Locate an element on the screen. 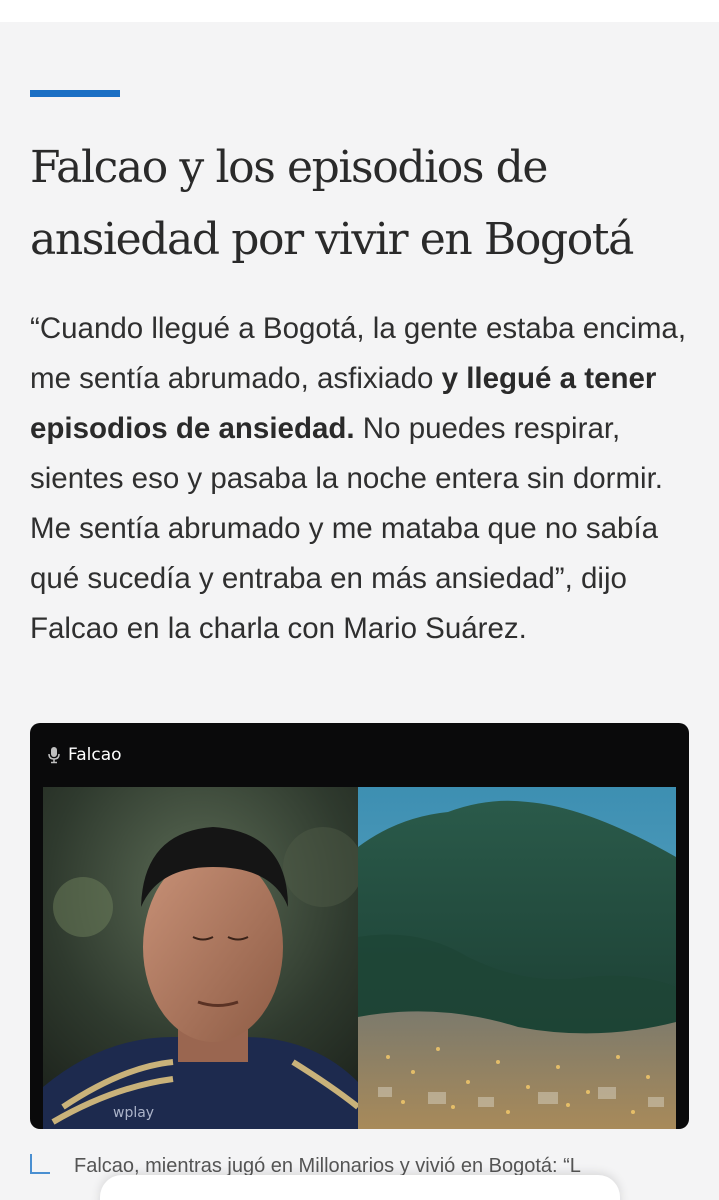  falcao-portrait-image: wplay is located at coordinates (200, 958).